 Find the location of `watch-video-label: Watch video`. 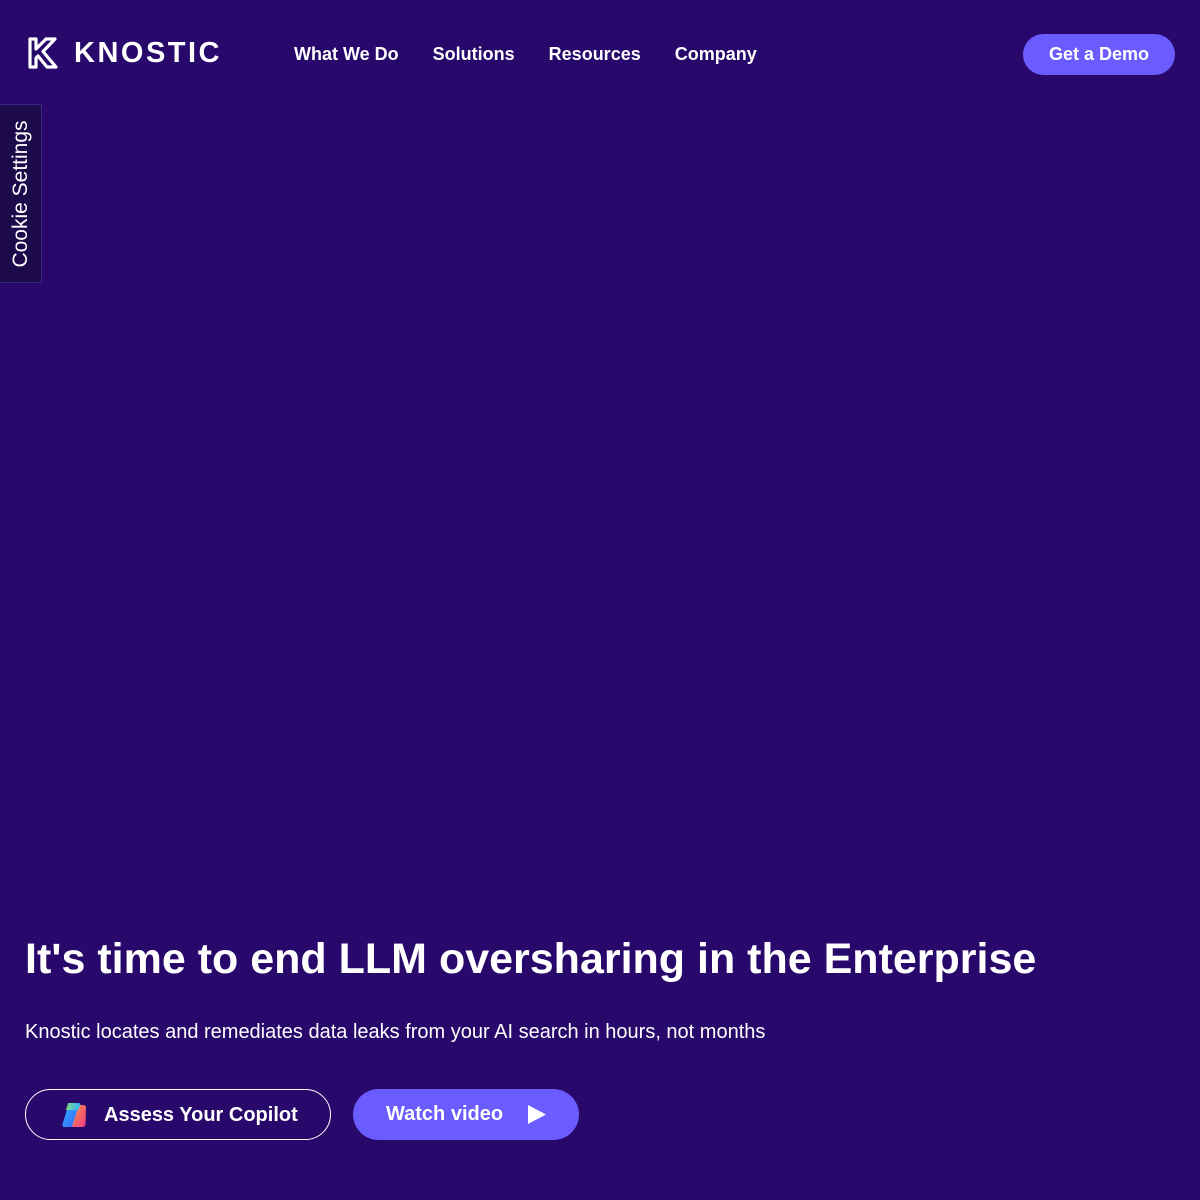

watch-video-label: Watch video is located at coordinates (445, 1114).